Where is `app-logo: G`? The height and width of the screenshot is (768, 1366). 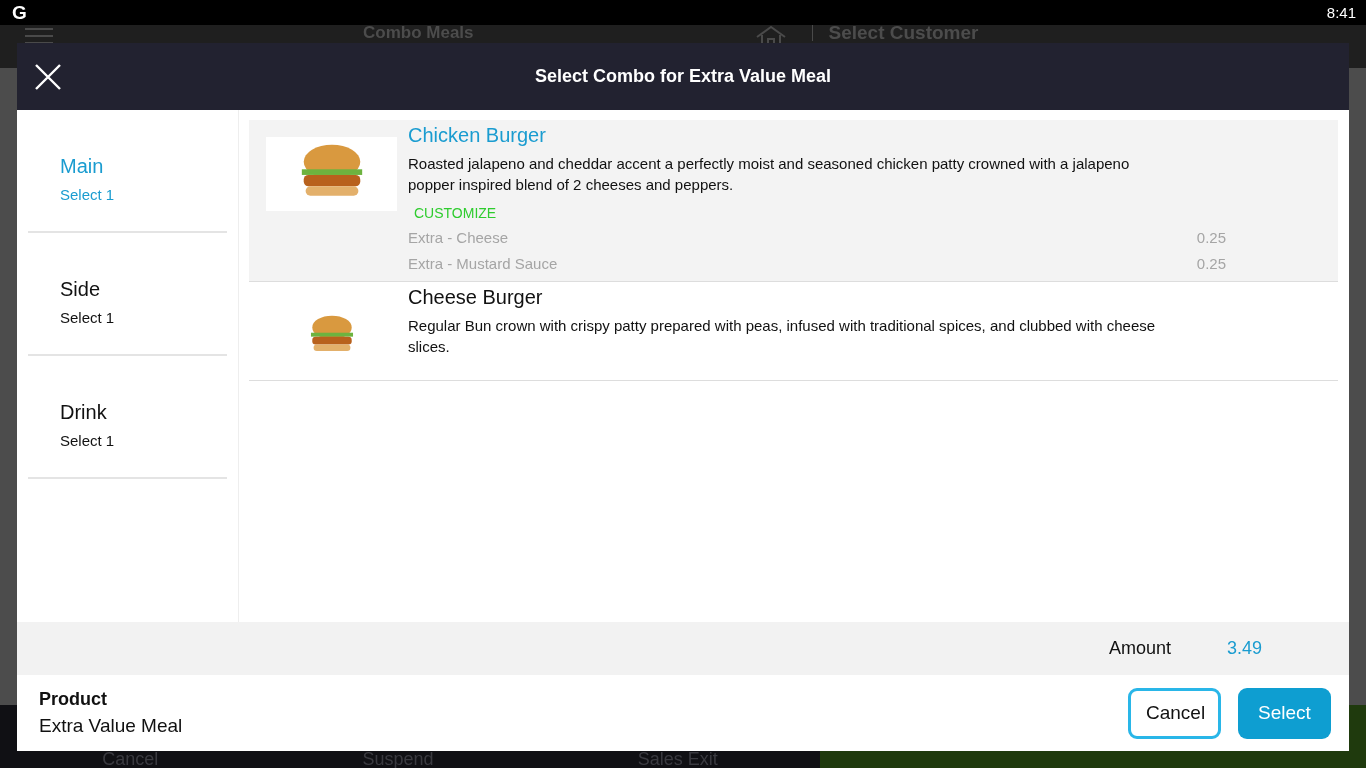
app-logo: G is located at coordinates (19, 12).